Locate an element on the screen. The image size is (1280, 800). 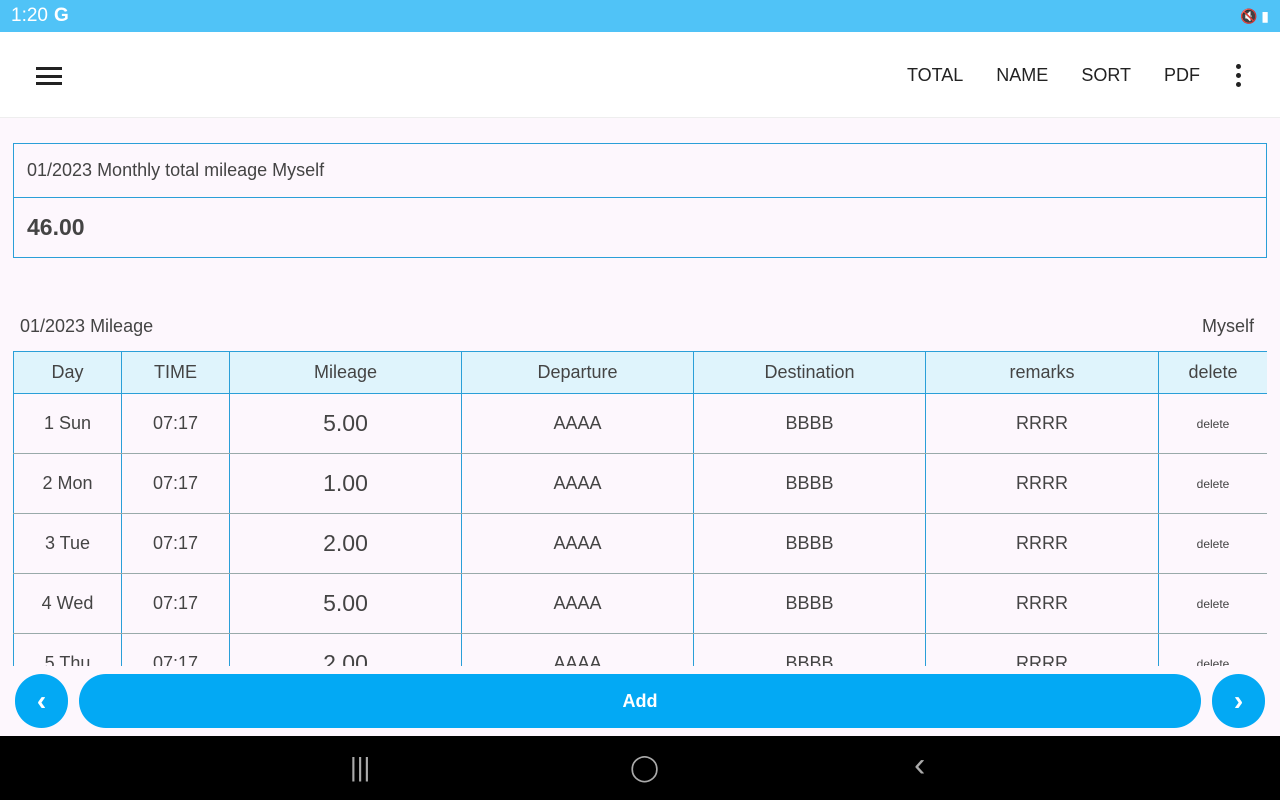
total-button: TOTAL is located at coordinates (935, 75).